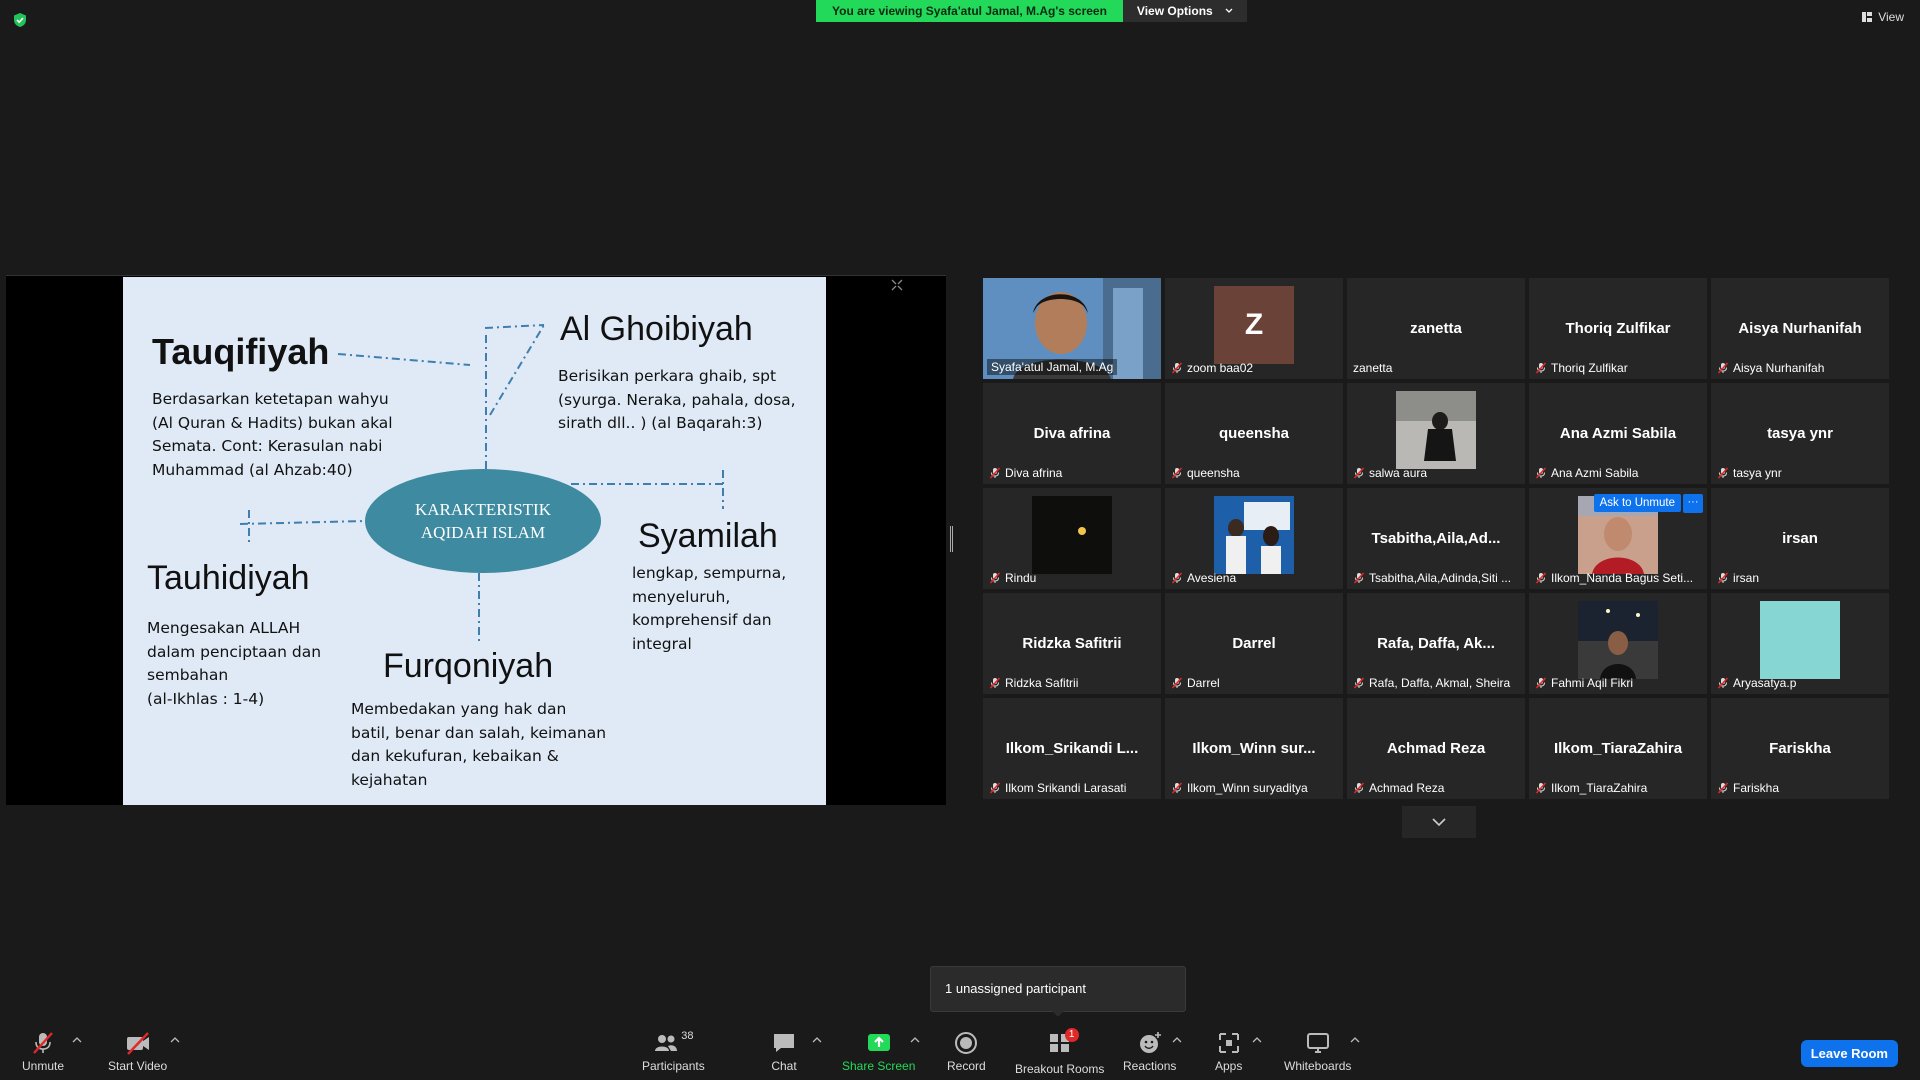  What do you see at coordinates (43, 1066) in the screenshot?
I see `unmute-label: Unmute` at bounding box center [43, 1066].